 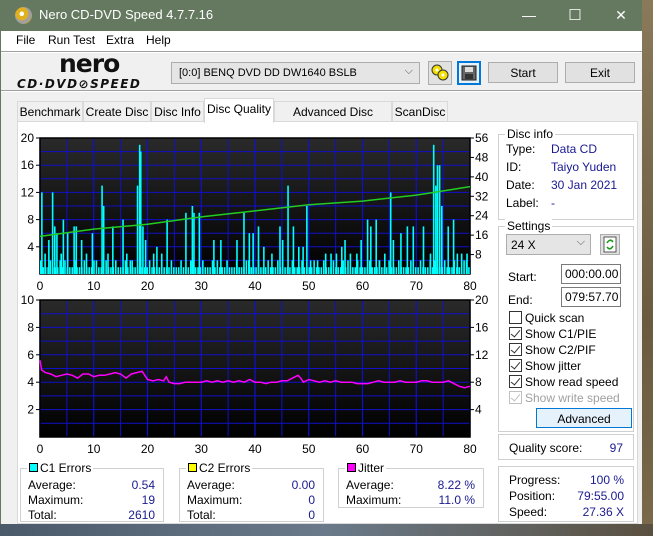 What do you see at coordinates (529, 15) in the screenshot?
I see `minimize-button: —` at bounding box center [529, 15].